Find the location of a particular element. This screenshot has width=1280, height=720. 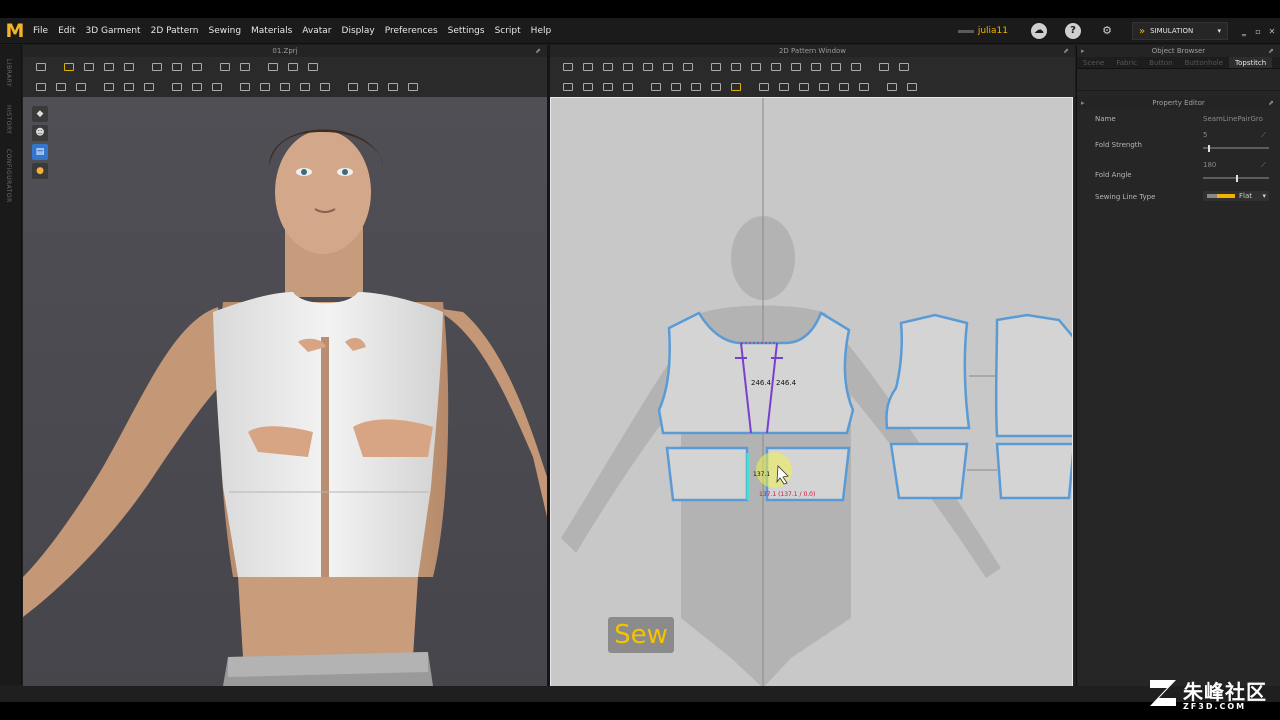

show-garment-icon: ◆ is located at coordinates (40, 114).